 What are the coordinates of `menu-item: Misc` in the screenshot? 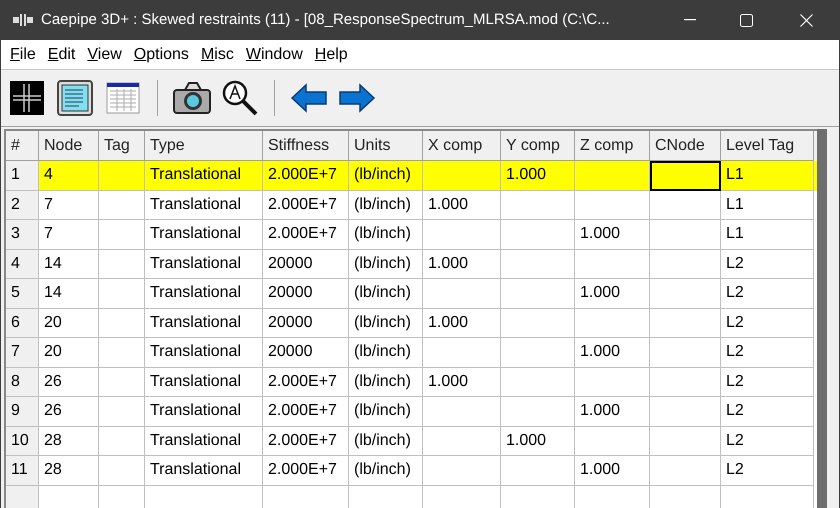 It's located at (217, 54).